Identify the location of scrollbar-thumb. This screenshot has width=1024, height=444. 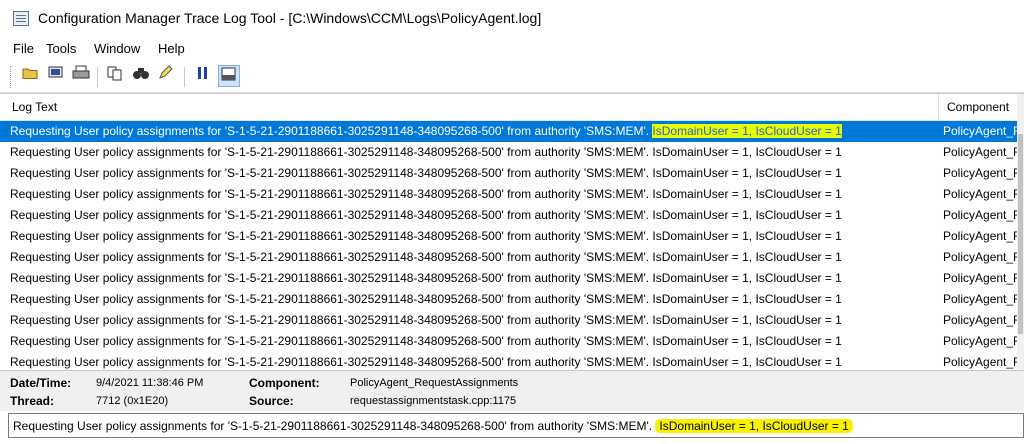
(1020, 234).